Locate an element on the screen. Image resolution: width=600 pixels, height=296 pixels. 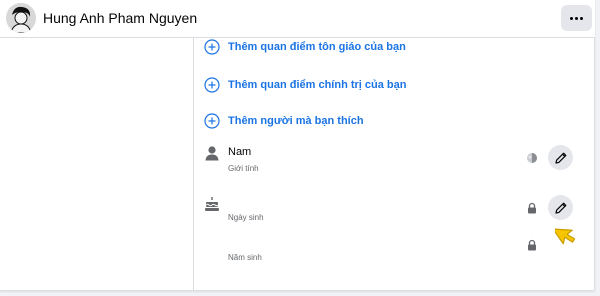
gender-label: Giới tính is located at coordinates (243, 168).